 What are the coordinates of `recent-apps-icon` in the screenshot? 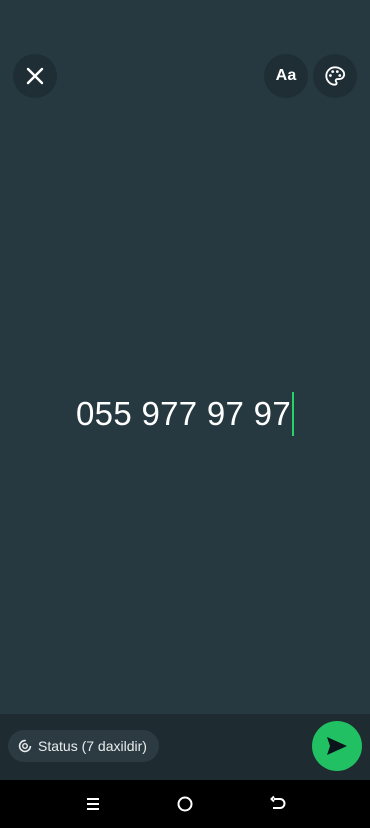 It's located at (93, 804).